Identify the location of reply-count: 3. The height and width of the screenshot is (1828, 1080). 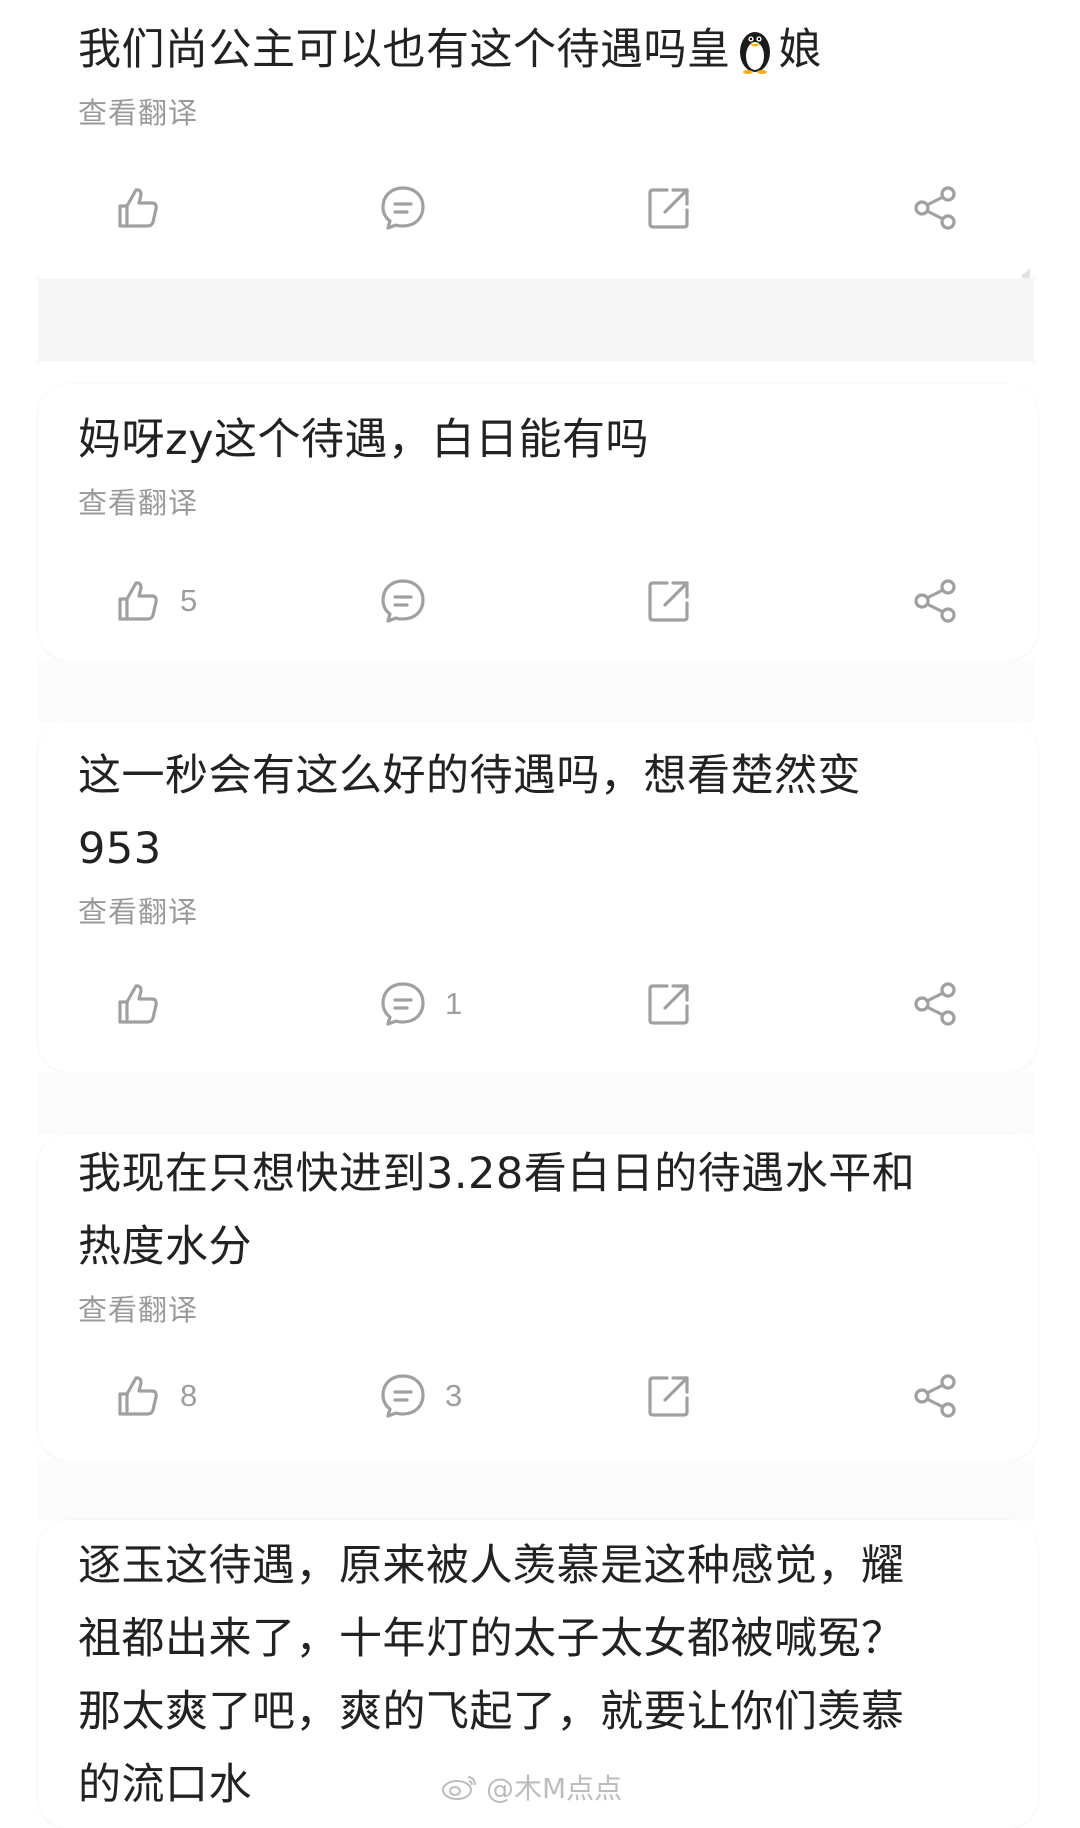
(454, 1395).